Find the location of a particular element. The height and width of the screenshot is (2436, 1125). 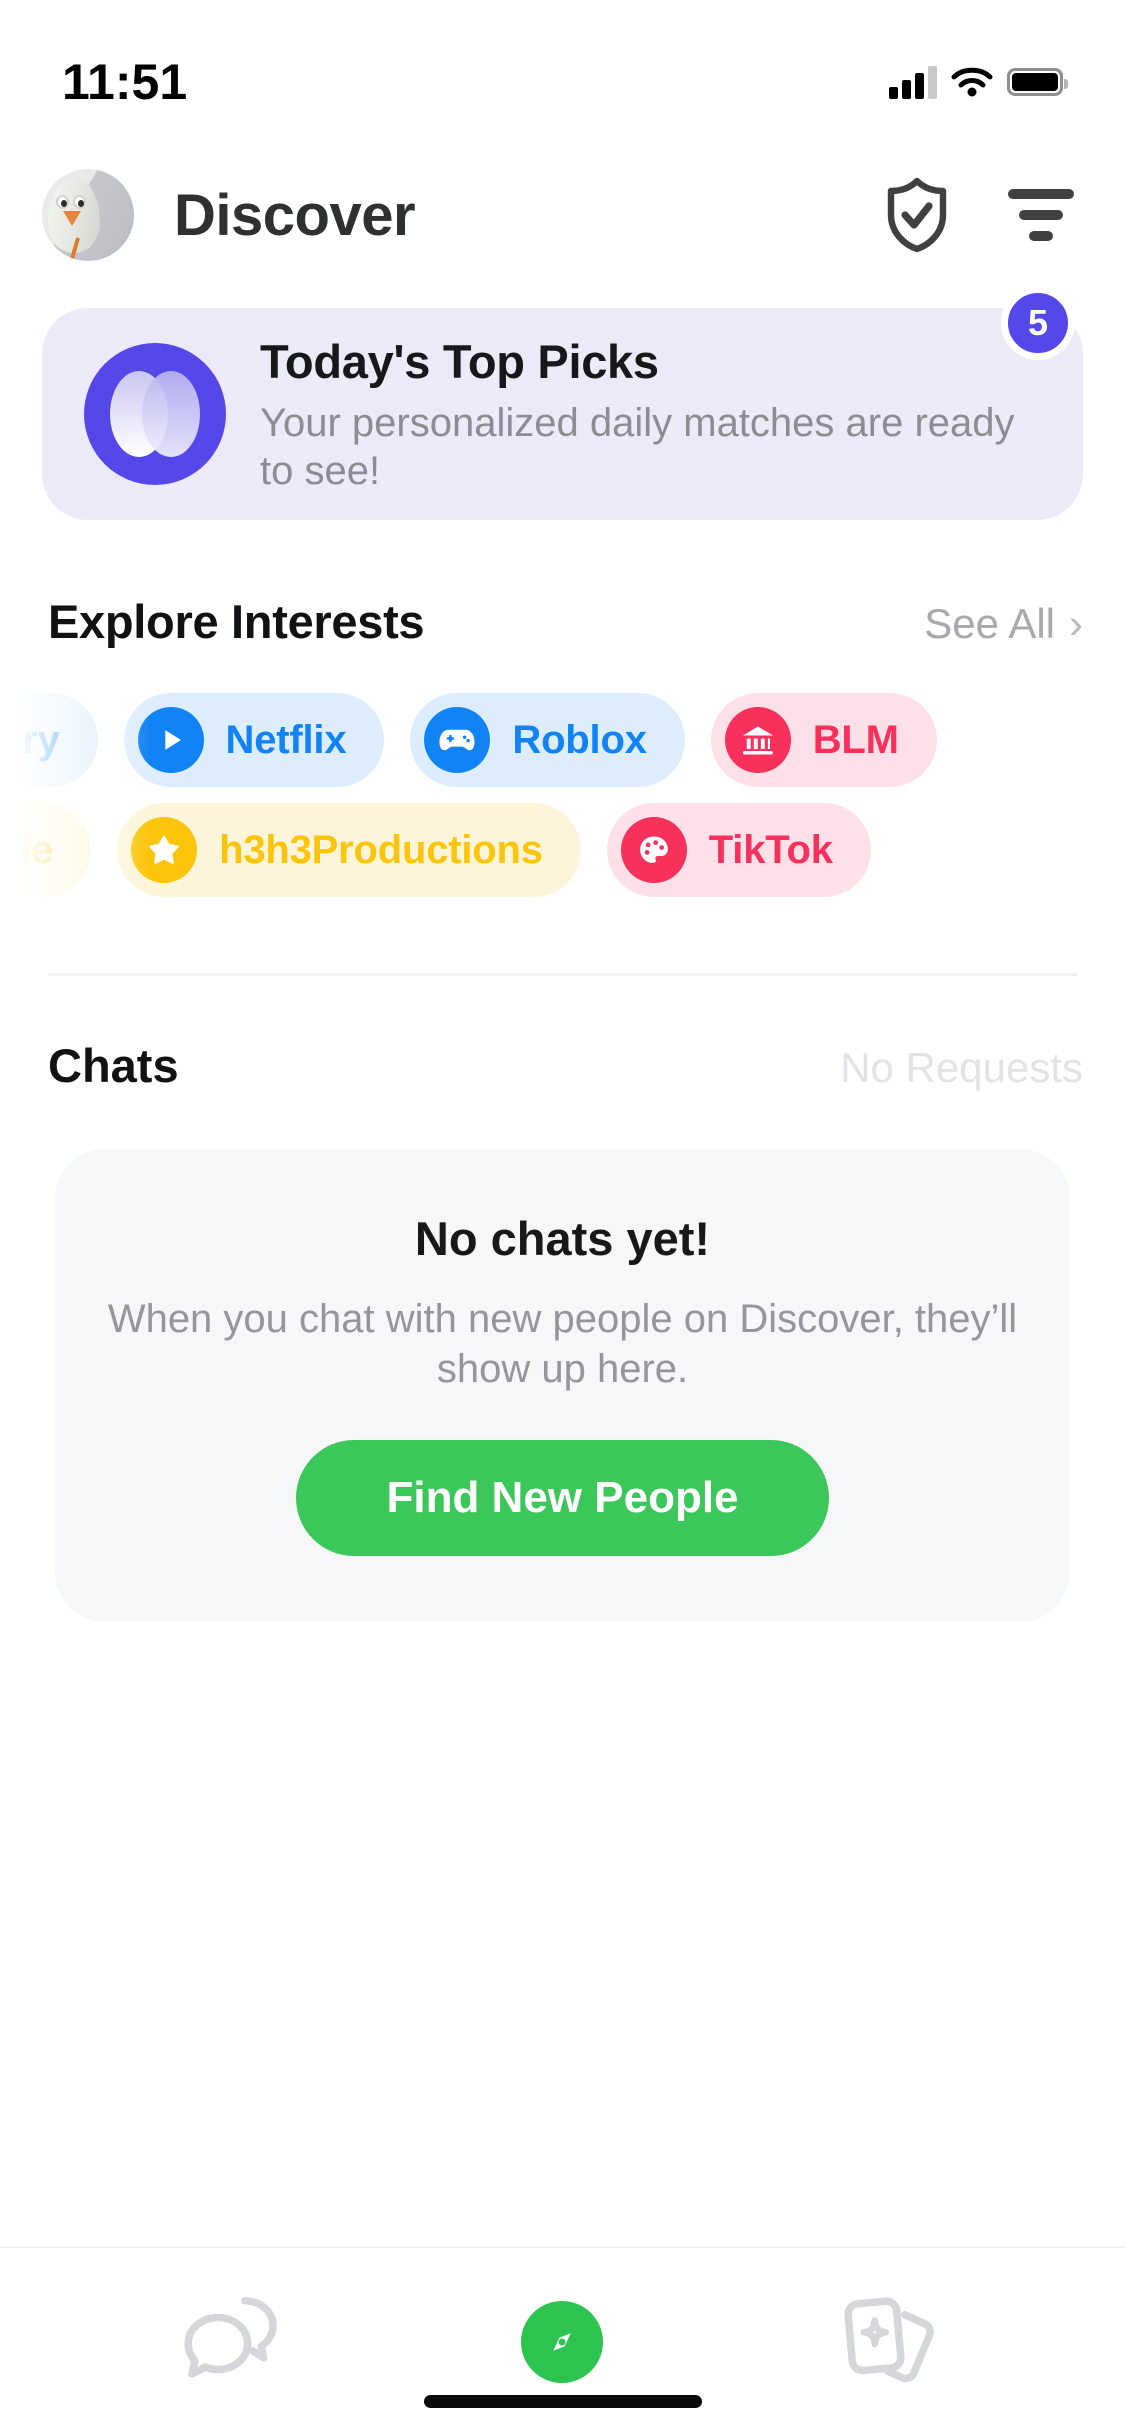

interest-chip: DiePie is located at coordinates (46, 850).